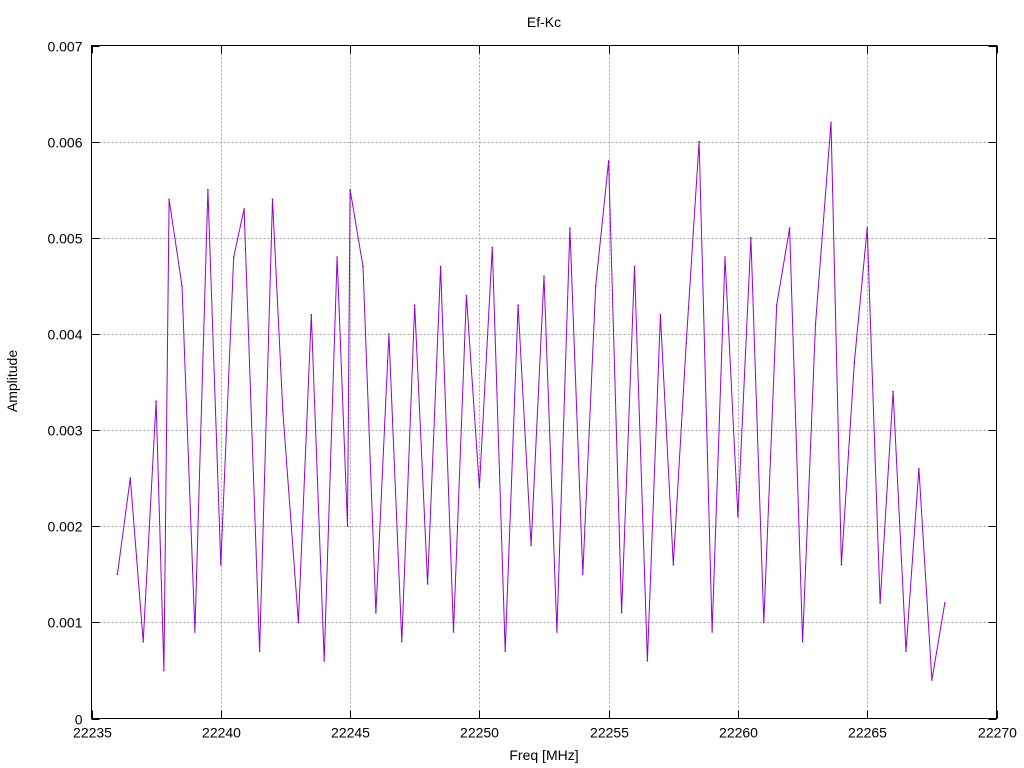 The height and width of the screenshot is (768, 1024). What do you see at coordinates (479, 733) in the screenshot?
I see `x-tick-label: 22250` at bounding box center [479, 733].